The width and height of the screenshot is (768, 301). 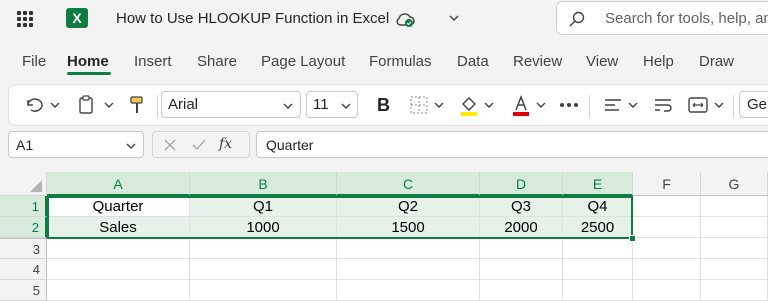 What do you see at coordinates (663, 105) in the screenshot?
I see `wrap-text-icon` at bounding box center [663, 105].